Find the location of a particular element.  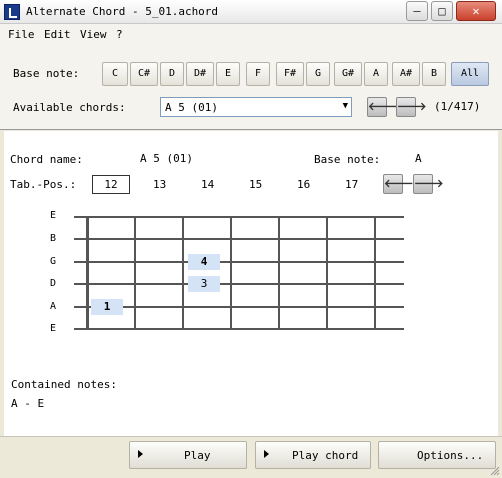

base-note-label: Base note: is located at coordinates (46, 73).